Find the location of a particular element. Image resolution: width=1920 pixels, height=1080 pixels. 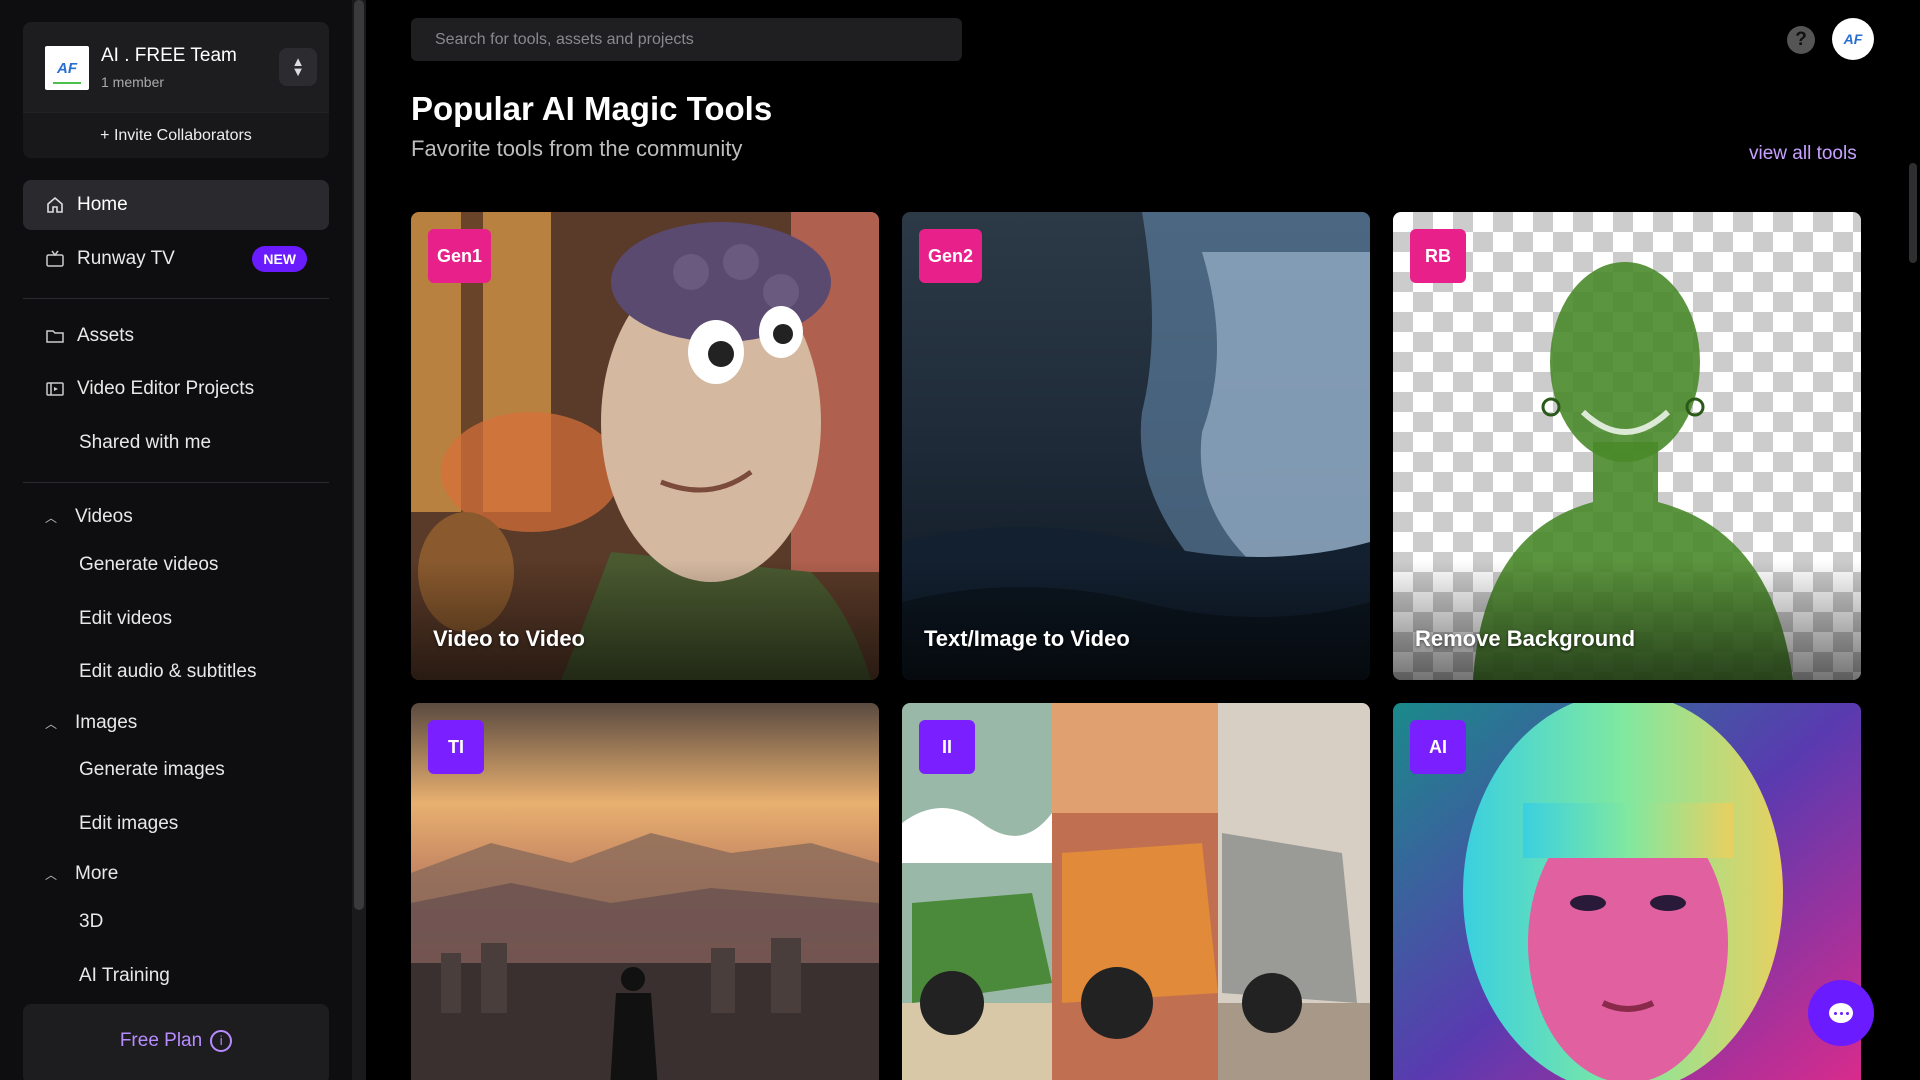

sidebar-item-label: Generate videos is located at coordinates (149, 564).